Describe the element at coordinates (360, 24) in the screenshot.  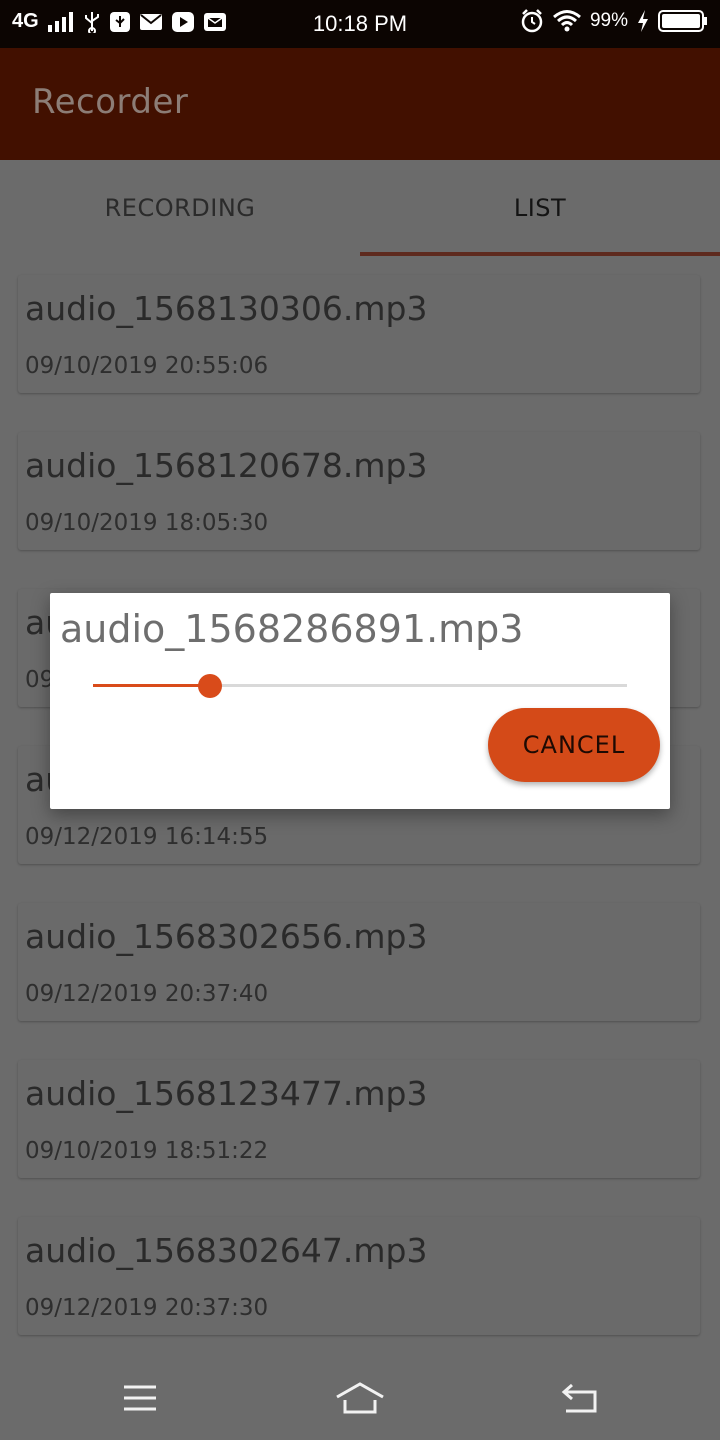
I see `status-bar: 4G 10:18 PM 99%` at that location.